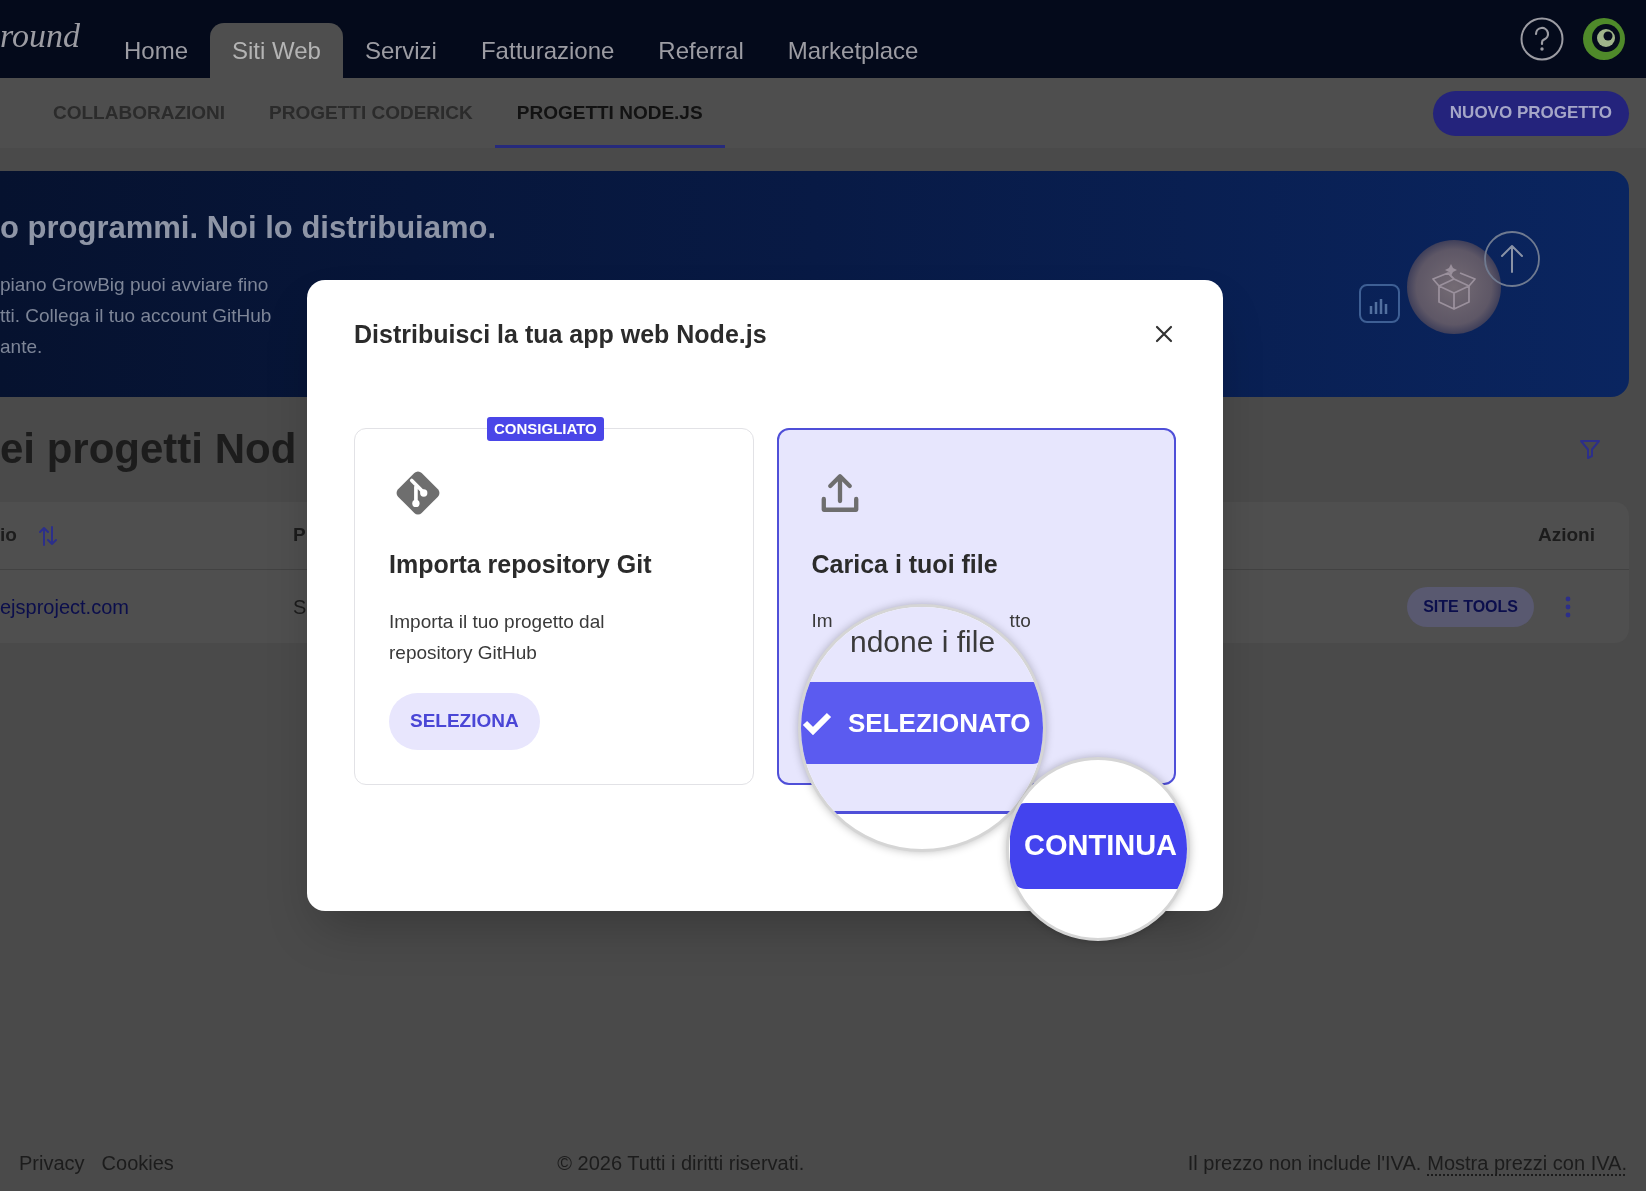 Image resolution: width=1646 pixels, height=1191 pixels. What do you see at coordinates (923, 642) in the screenshot?
I see `magnified-text: ndone i file` at bounding box center [923, 642].